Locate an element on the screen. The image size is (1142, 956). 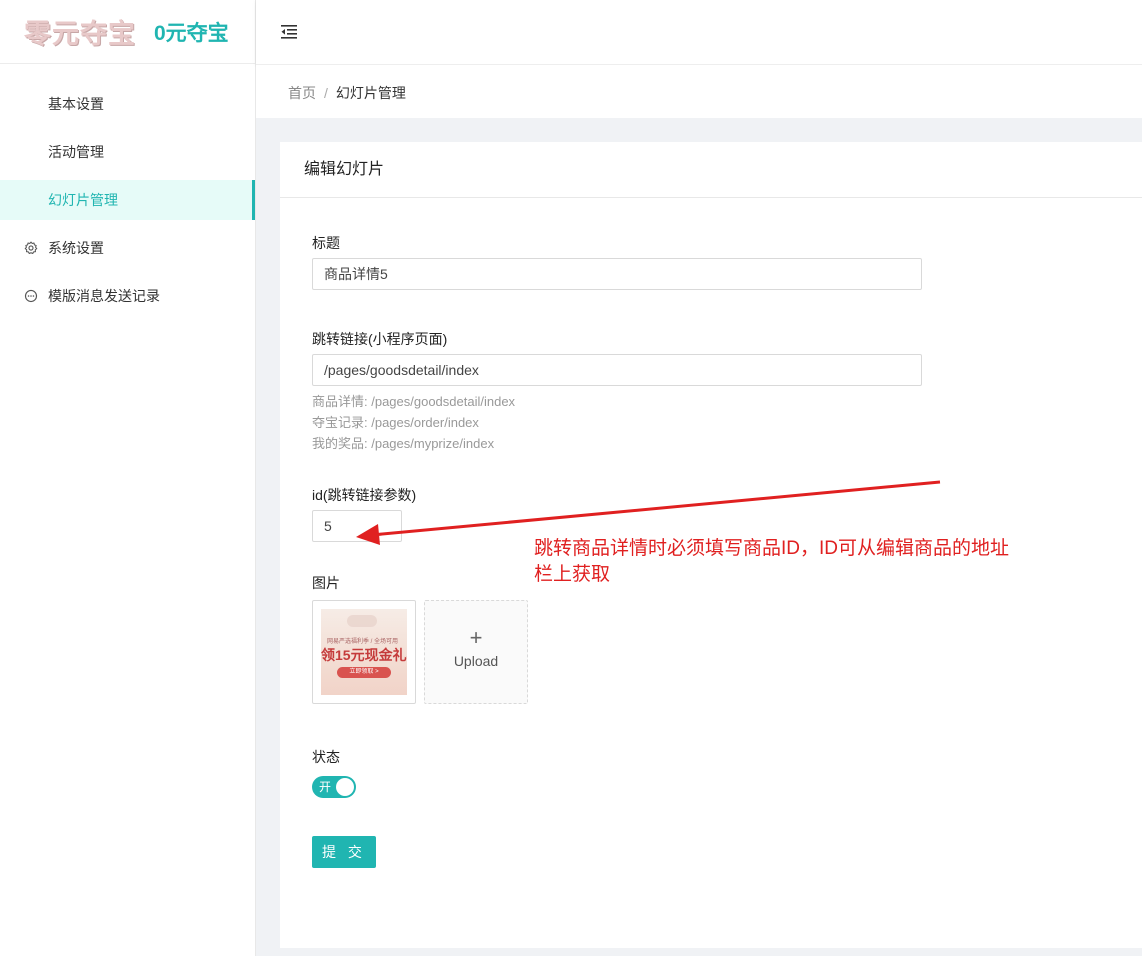
annotation-arrow is located at coordinates (648, 512).